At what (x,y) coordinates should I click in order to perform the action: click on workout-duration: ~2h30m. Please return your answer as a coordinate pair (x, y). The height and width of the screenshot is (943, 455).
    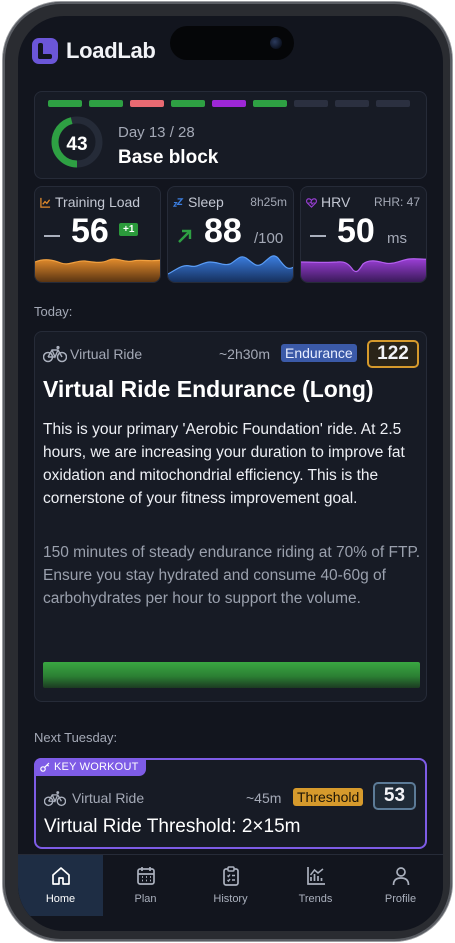
    Looking at the image, I should click on (244, 354).